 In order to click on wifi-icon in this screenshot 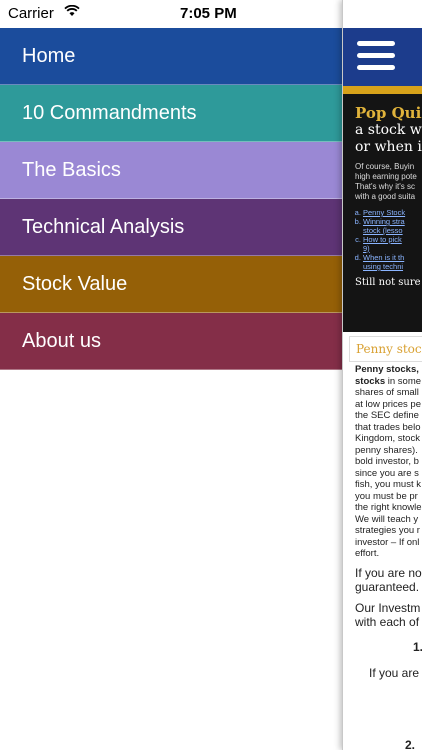, I will do `click(72, 12)`.